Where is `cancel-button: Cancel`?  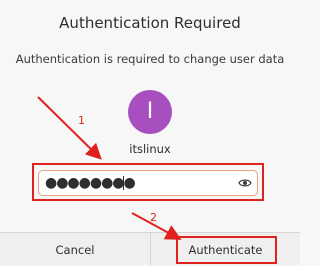 cancel-button: Cancel is located at coordinates (75, 249).